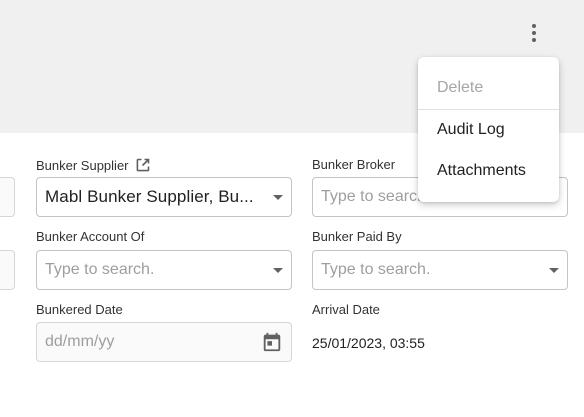 The height and width of the screenshot is (417, 584). I want to click on bunker-account-of-input, so click(156, 270).